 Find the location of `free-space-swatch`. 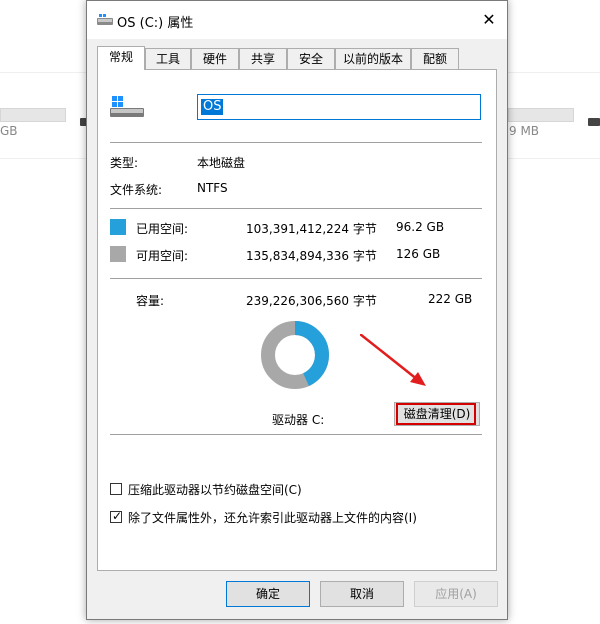

free-space-swatch is located at coordinates (118, 254).